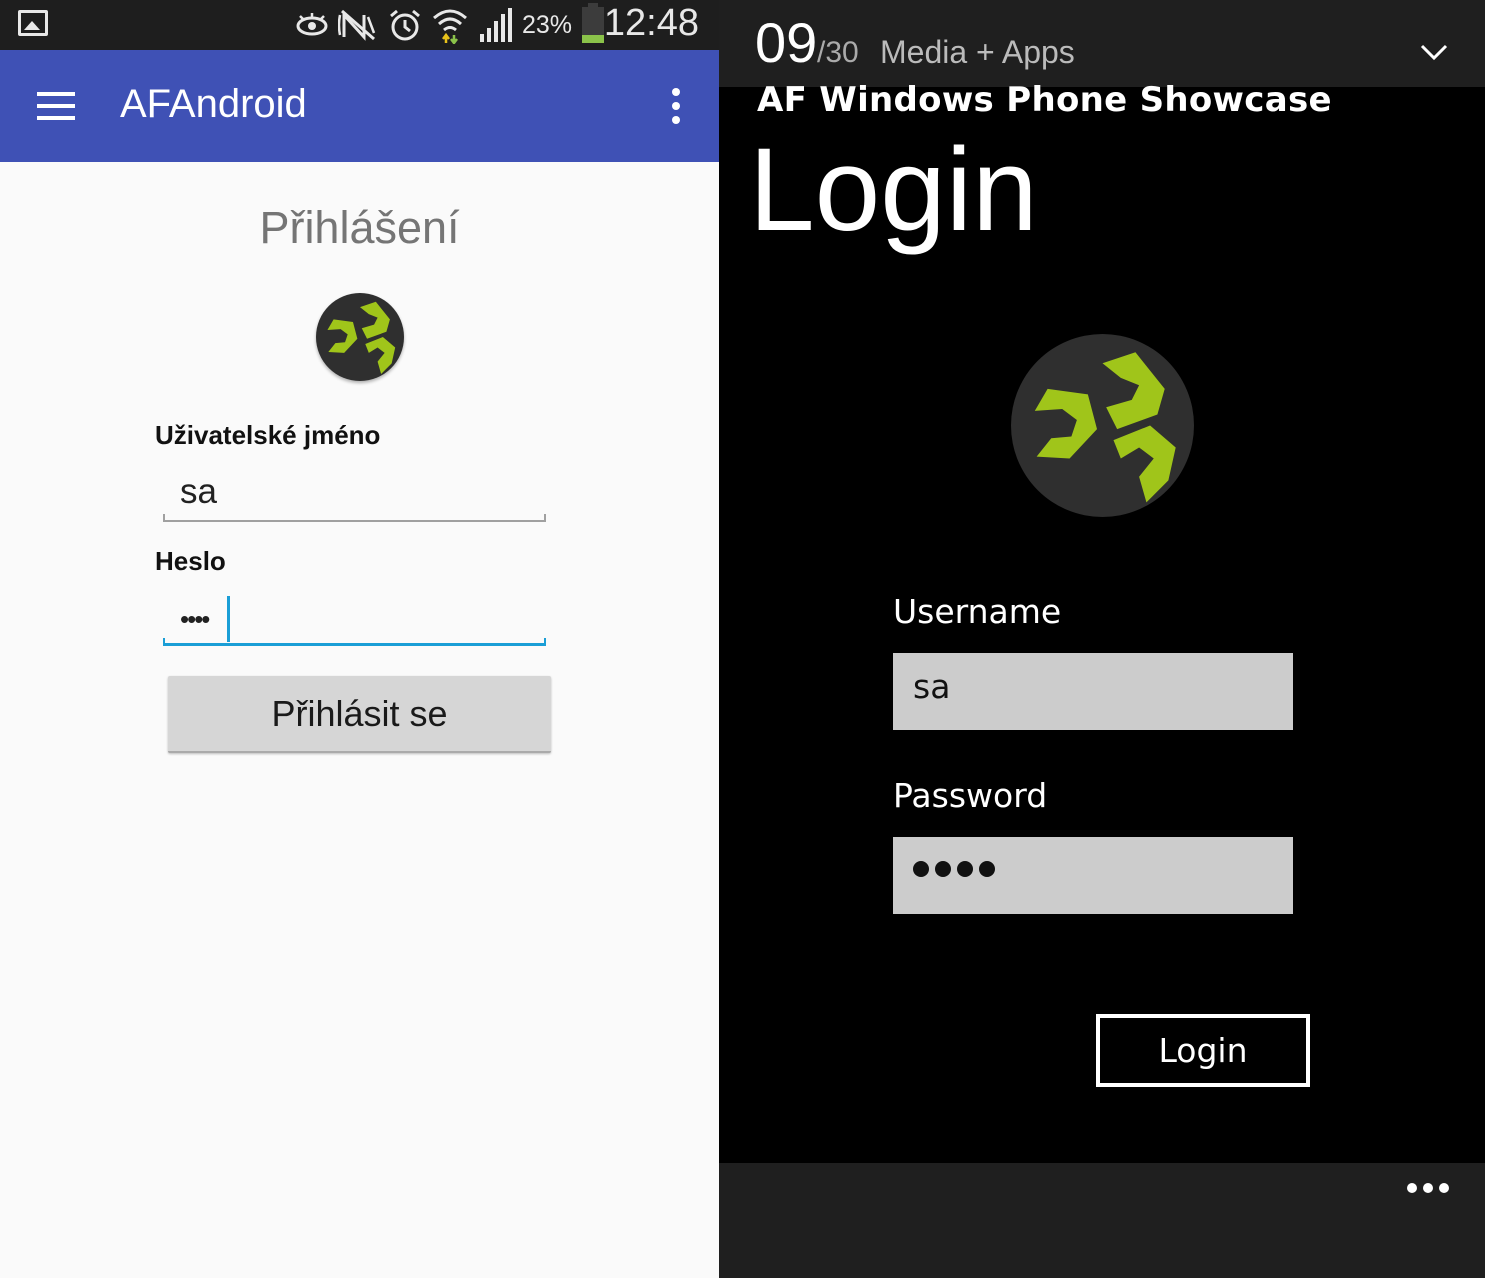  Describe the element at coordinates (547, 24) in the screenshot. I see `battery-percent: 23%` at that location.